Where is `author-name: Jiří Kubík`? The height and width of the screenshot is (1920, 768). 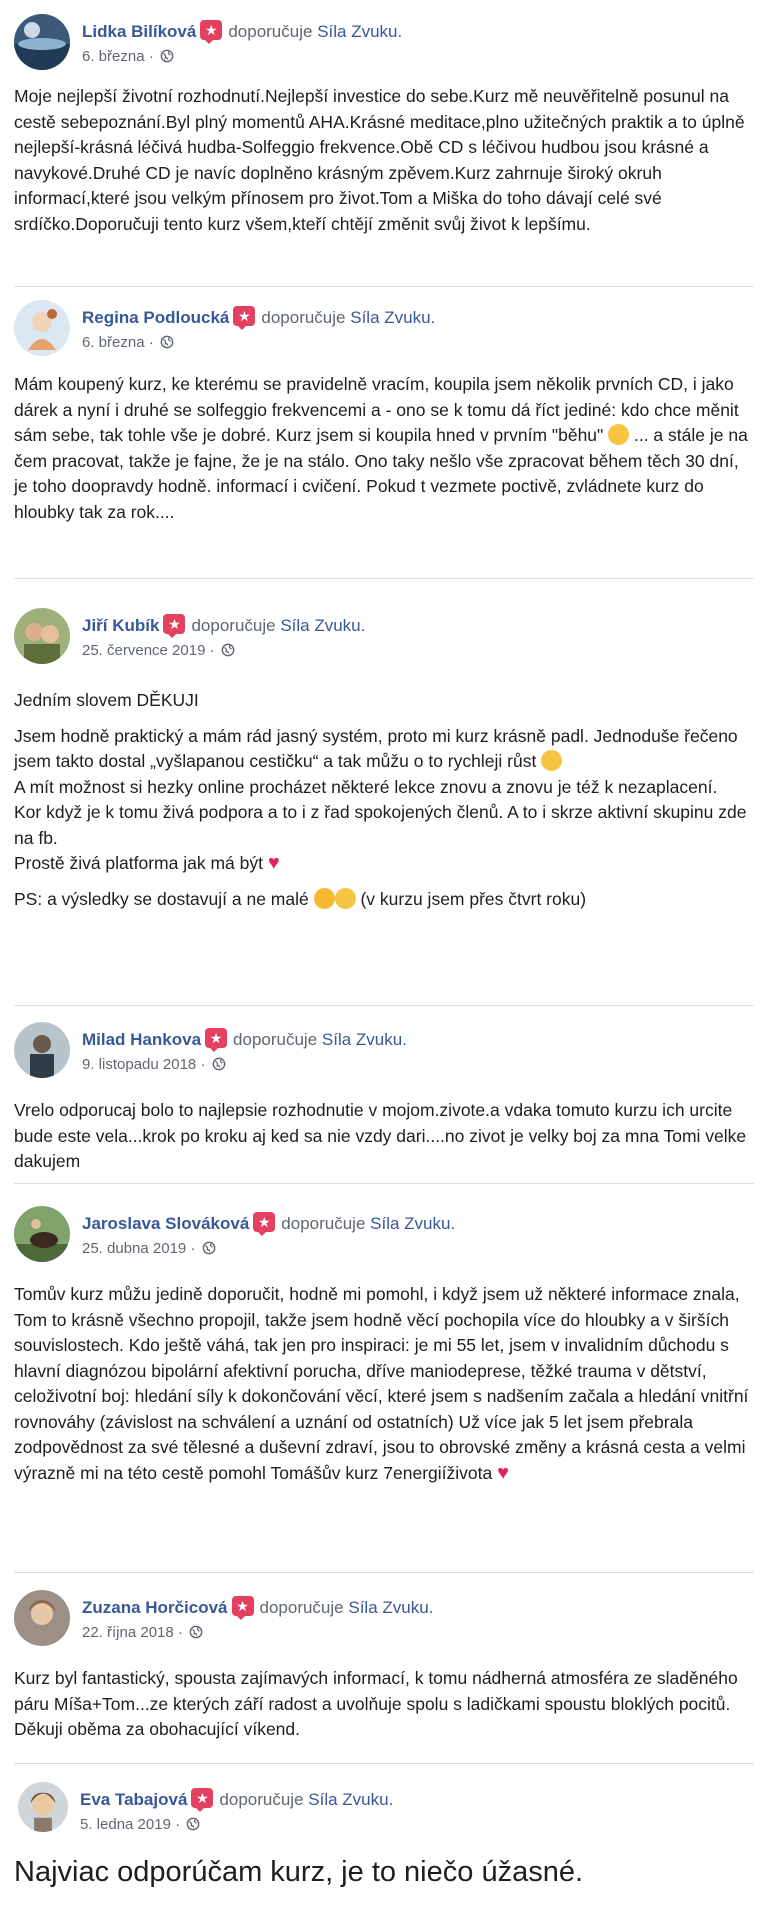 author-name: Jiří Kubík is located at coordinates (120, 625).